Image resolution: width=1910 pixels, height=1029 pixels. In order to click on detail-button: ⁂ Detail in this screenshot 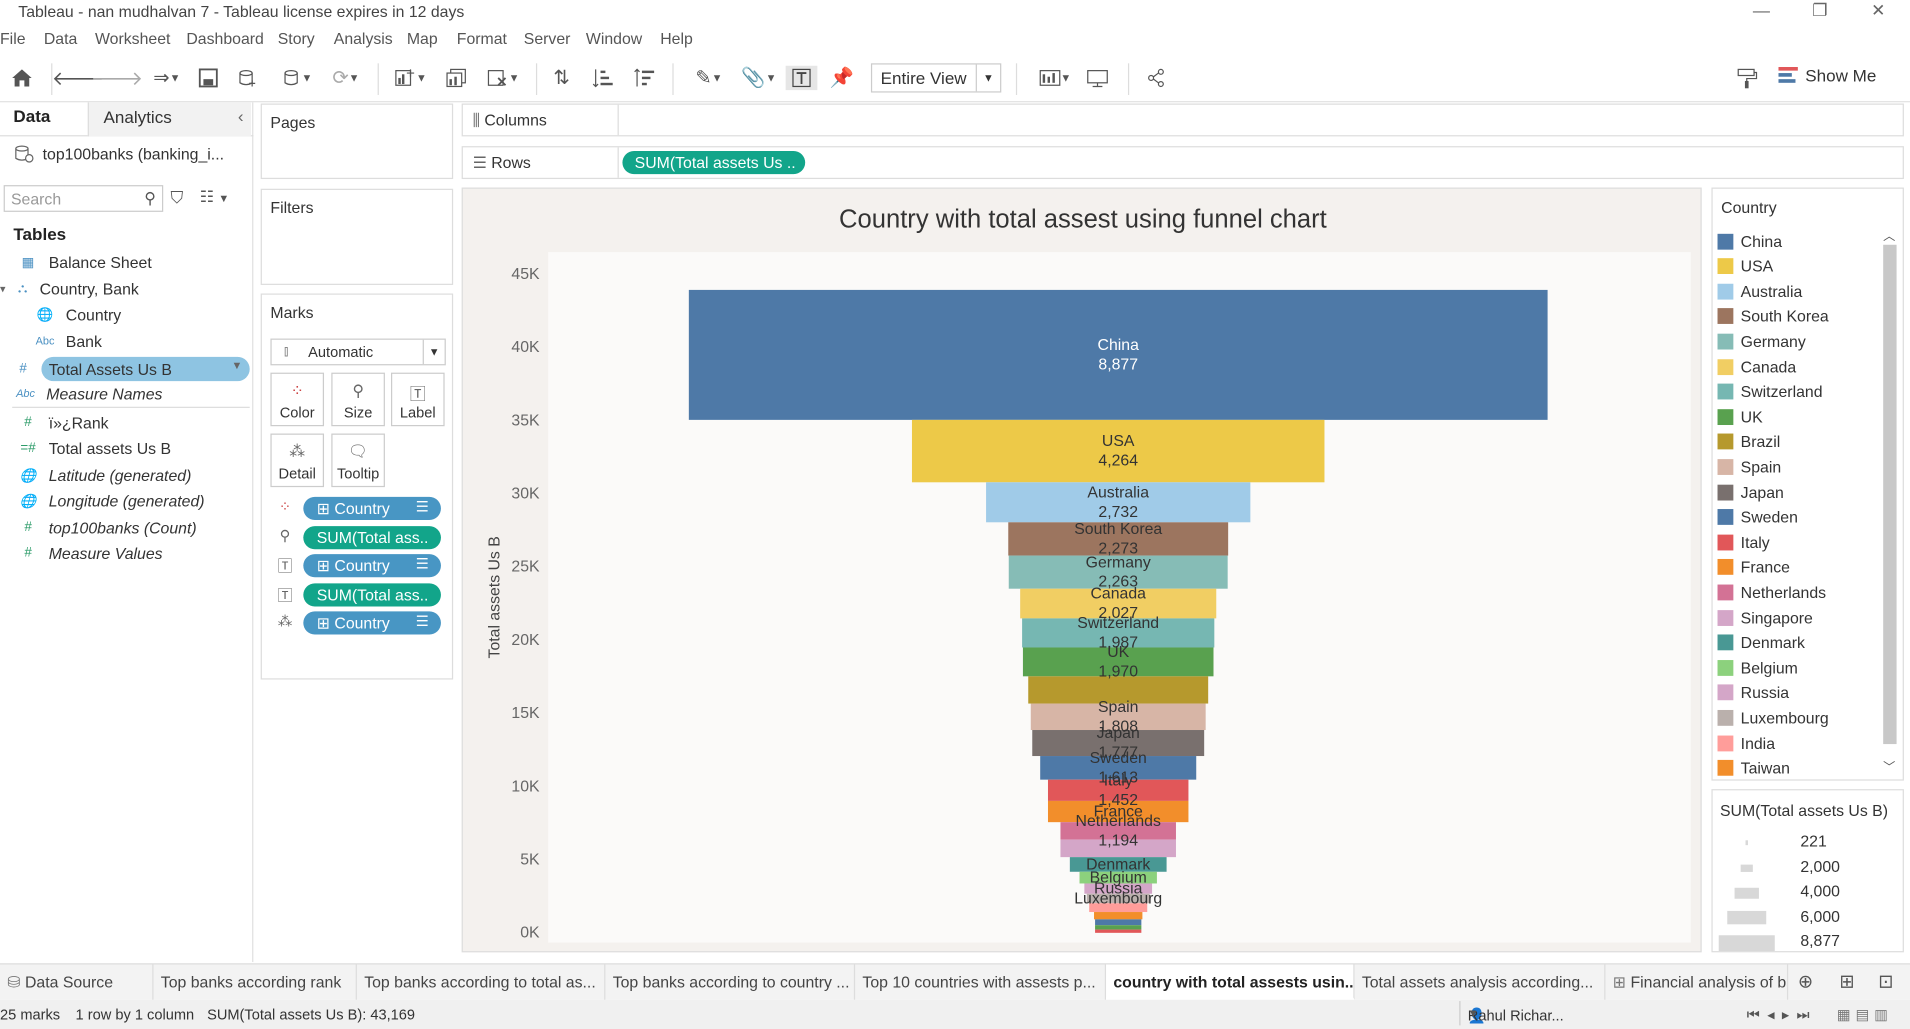, I will do `click(297, 460)`.